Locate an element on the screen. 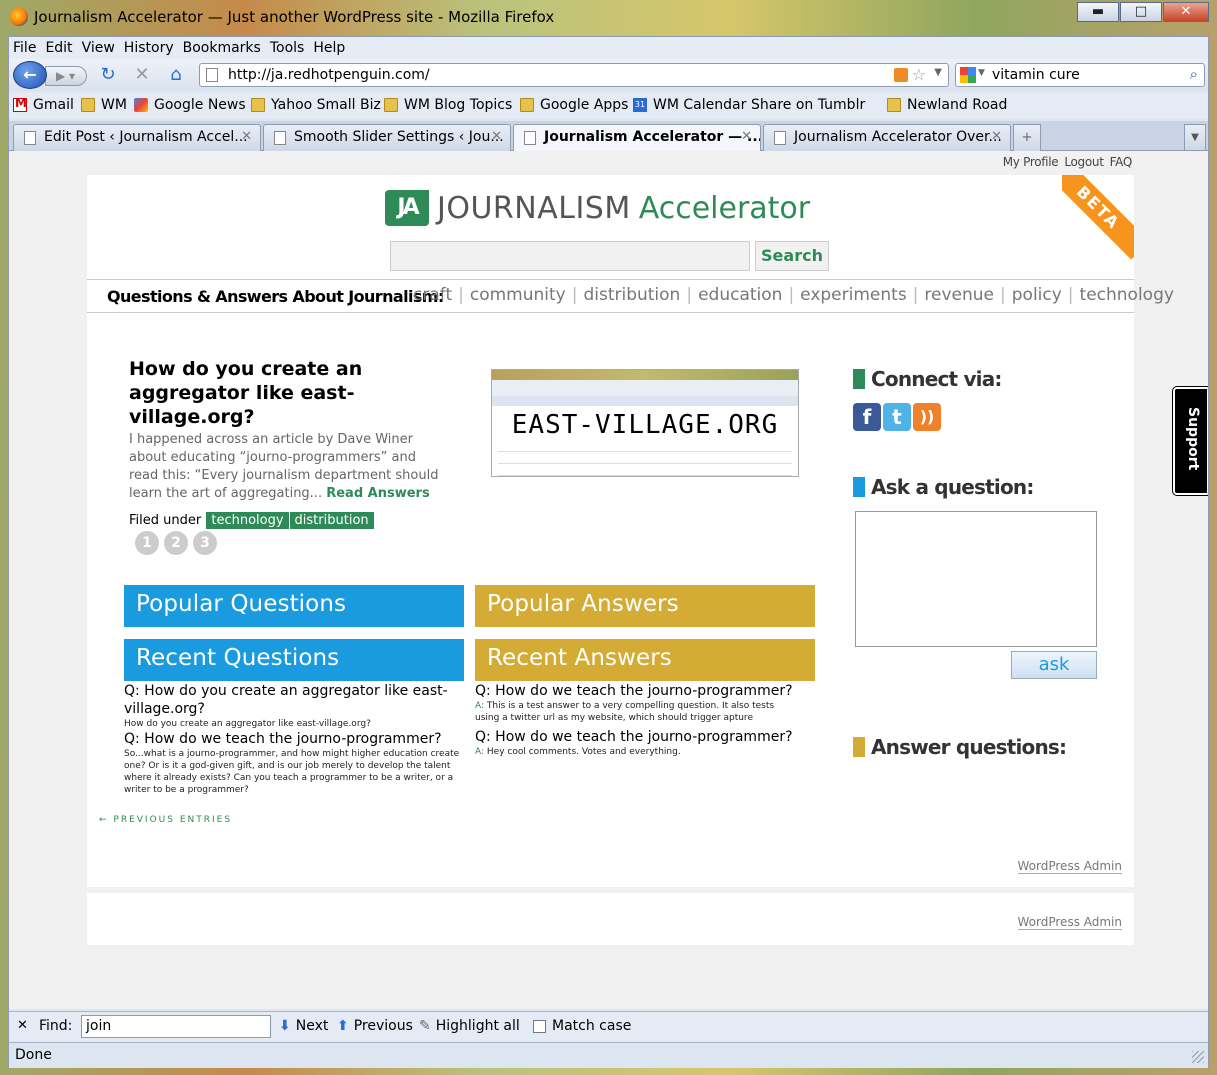 The width and height of the screenshot is (1217, 1075). logout-link: Logout is located at coordinates (1084, 162).